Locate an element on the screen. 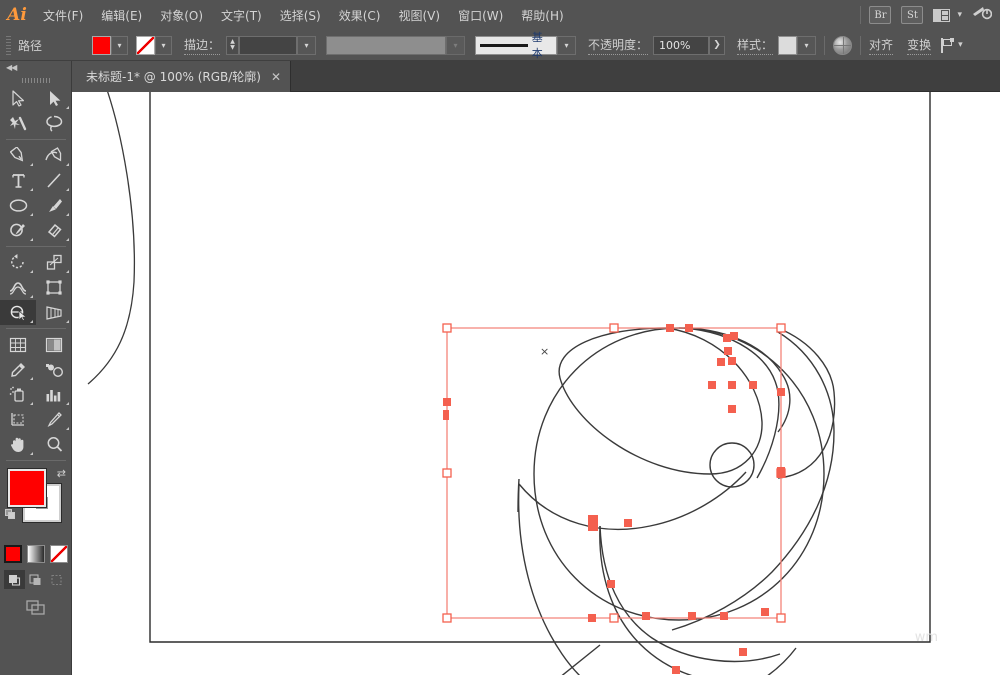 The width and height of the screenshot is (1000, 675). menu-help: 帮助(H) is located at coordinates (542, 15).